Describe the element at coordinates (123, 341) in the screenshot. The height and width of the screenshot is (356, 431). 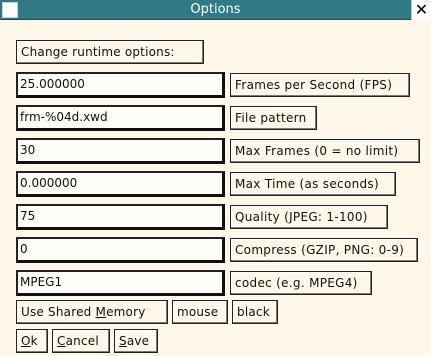
I see `save-mnemonic: S` at that location.